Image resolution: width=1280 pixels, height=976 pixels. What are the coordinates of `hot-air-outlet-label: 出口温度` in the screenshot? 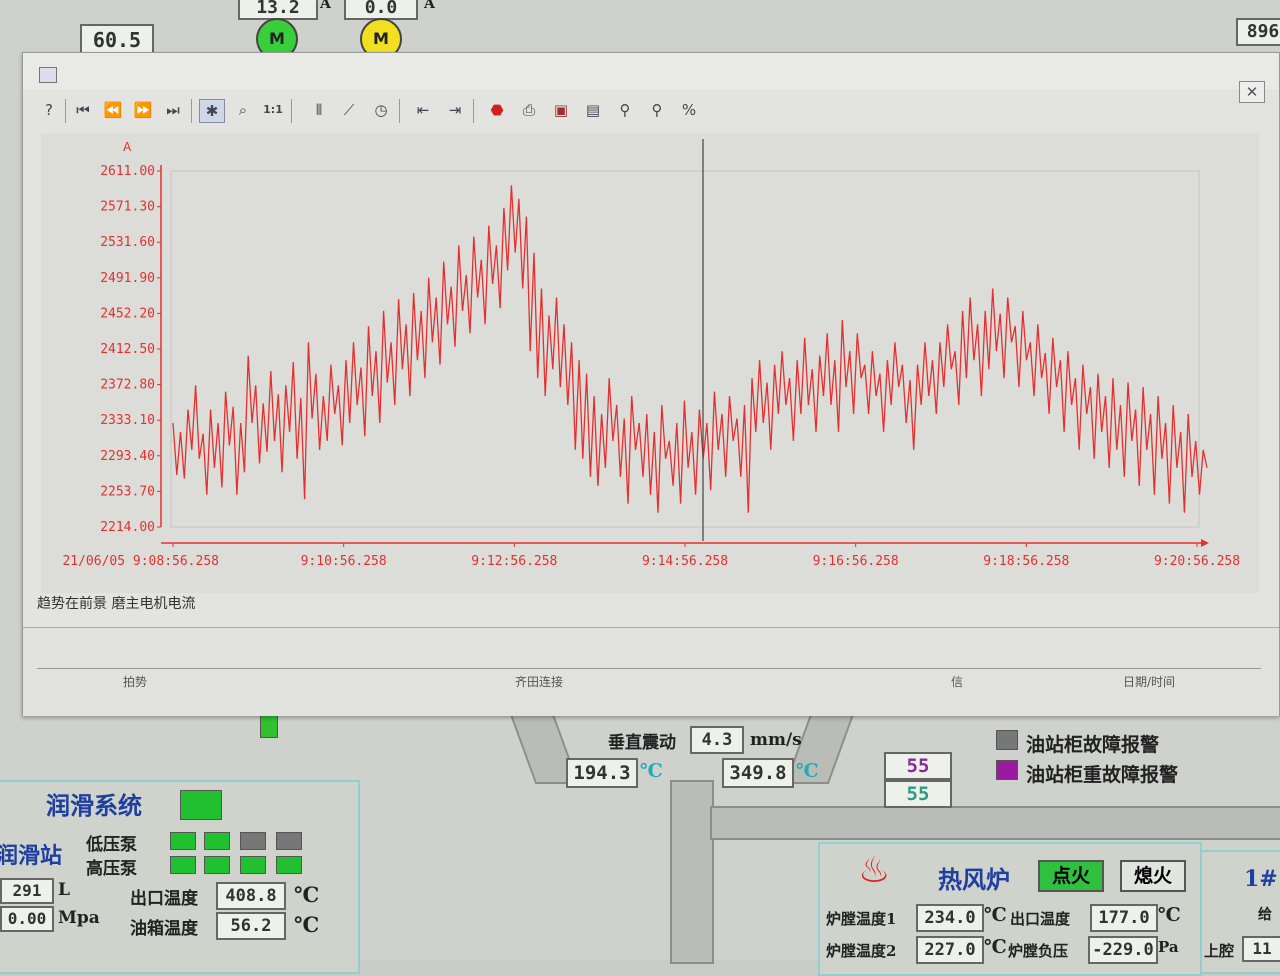 It's located at (1040, 919).